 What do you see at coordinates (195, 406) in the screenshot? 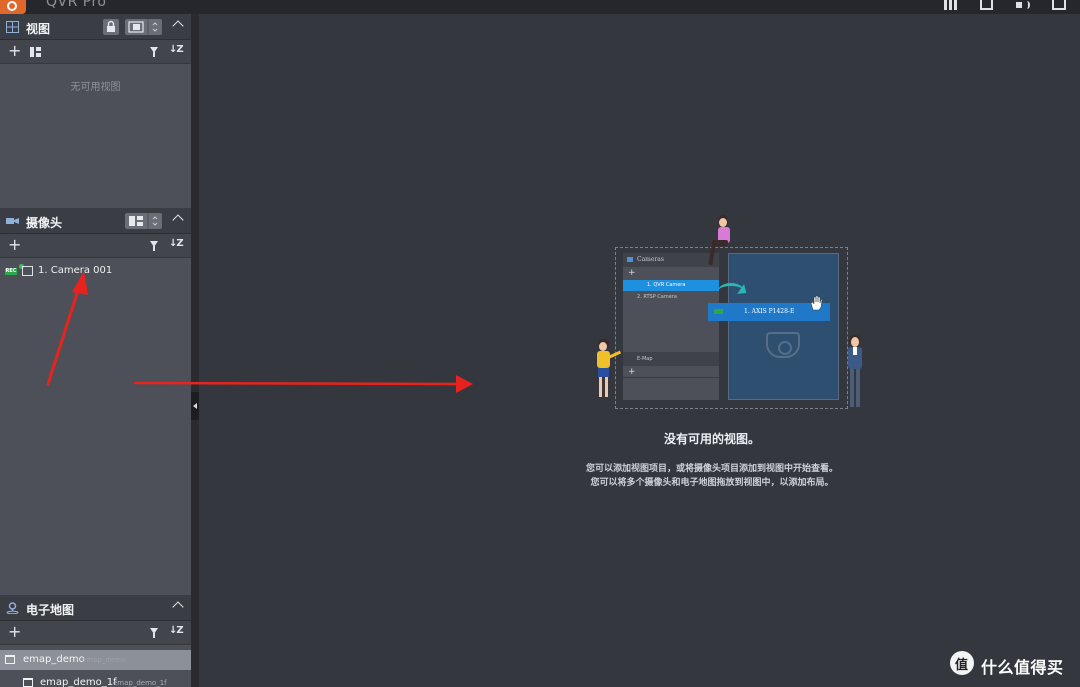
I see `sidebar-collapse-button` at bounding box center [195, 406].